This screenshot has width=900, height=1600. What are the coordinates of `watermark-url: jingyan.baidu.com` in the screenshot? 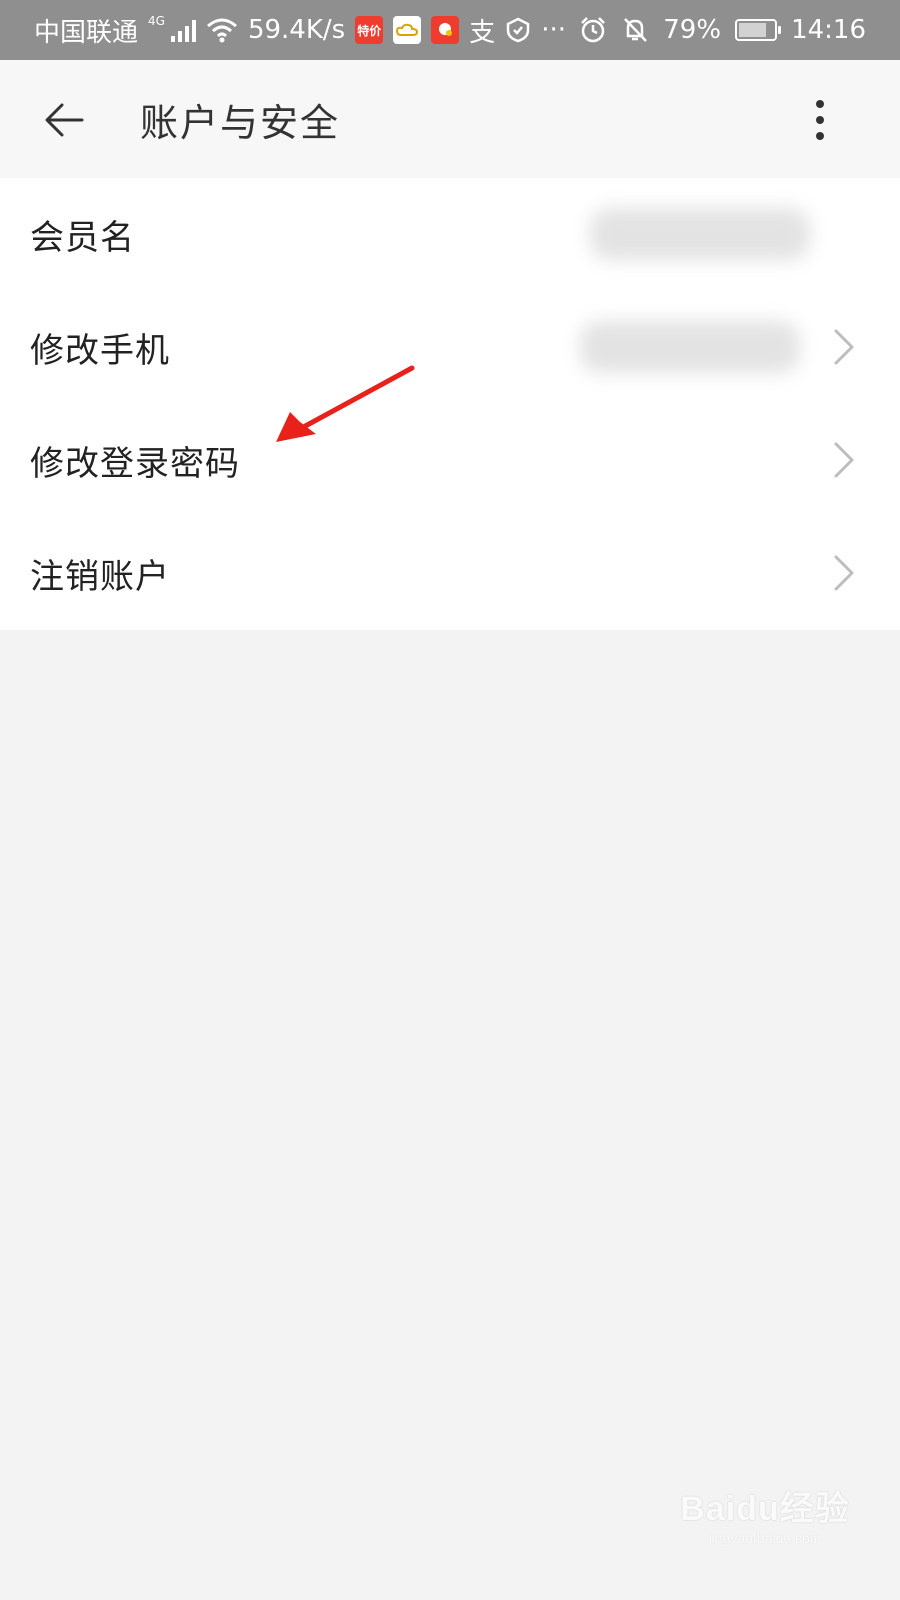 It's located at (765, 1538).